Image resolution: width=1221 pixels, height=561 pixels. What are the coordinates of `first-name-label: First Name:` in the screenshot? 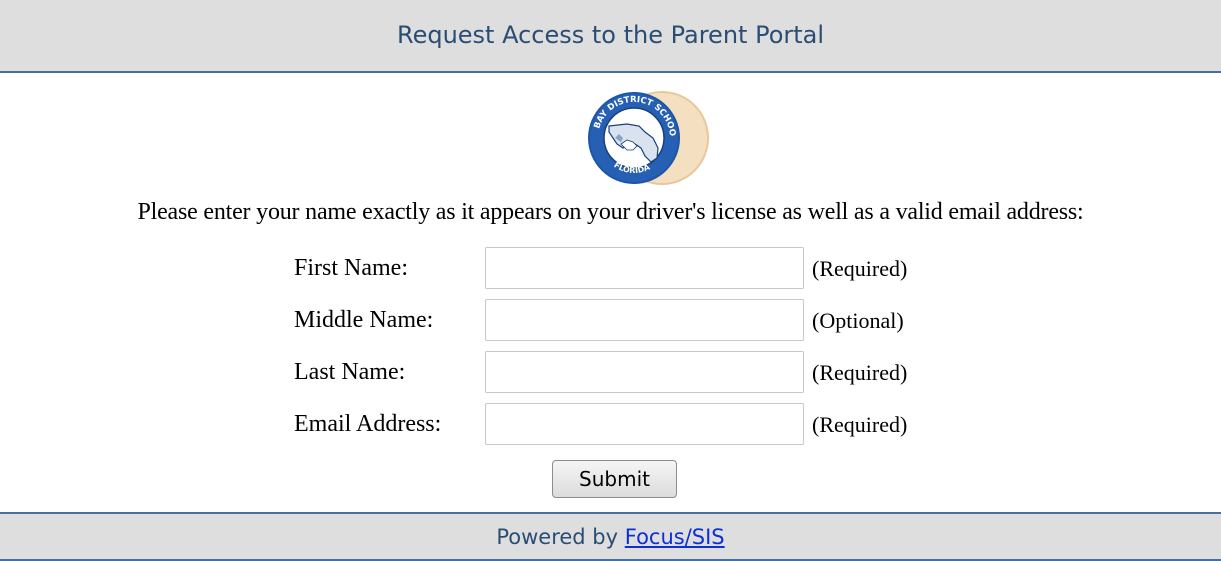 It's located at (351, 268).